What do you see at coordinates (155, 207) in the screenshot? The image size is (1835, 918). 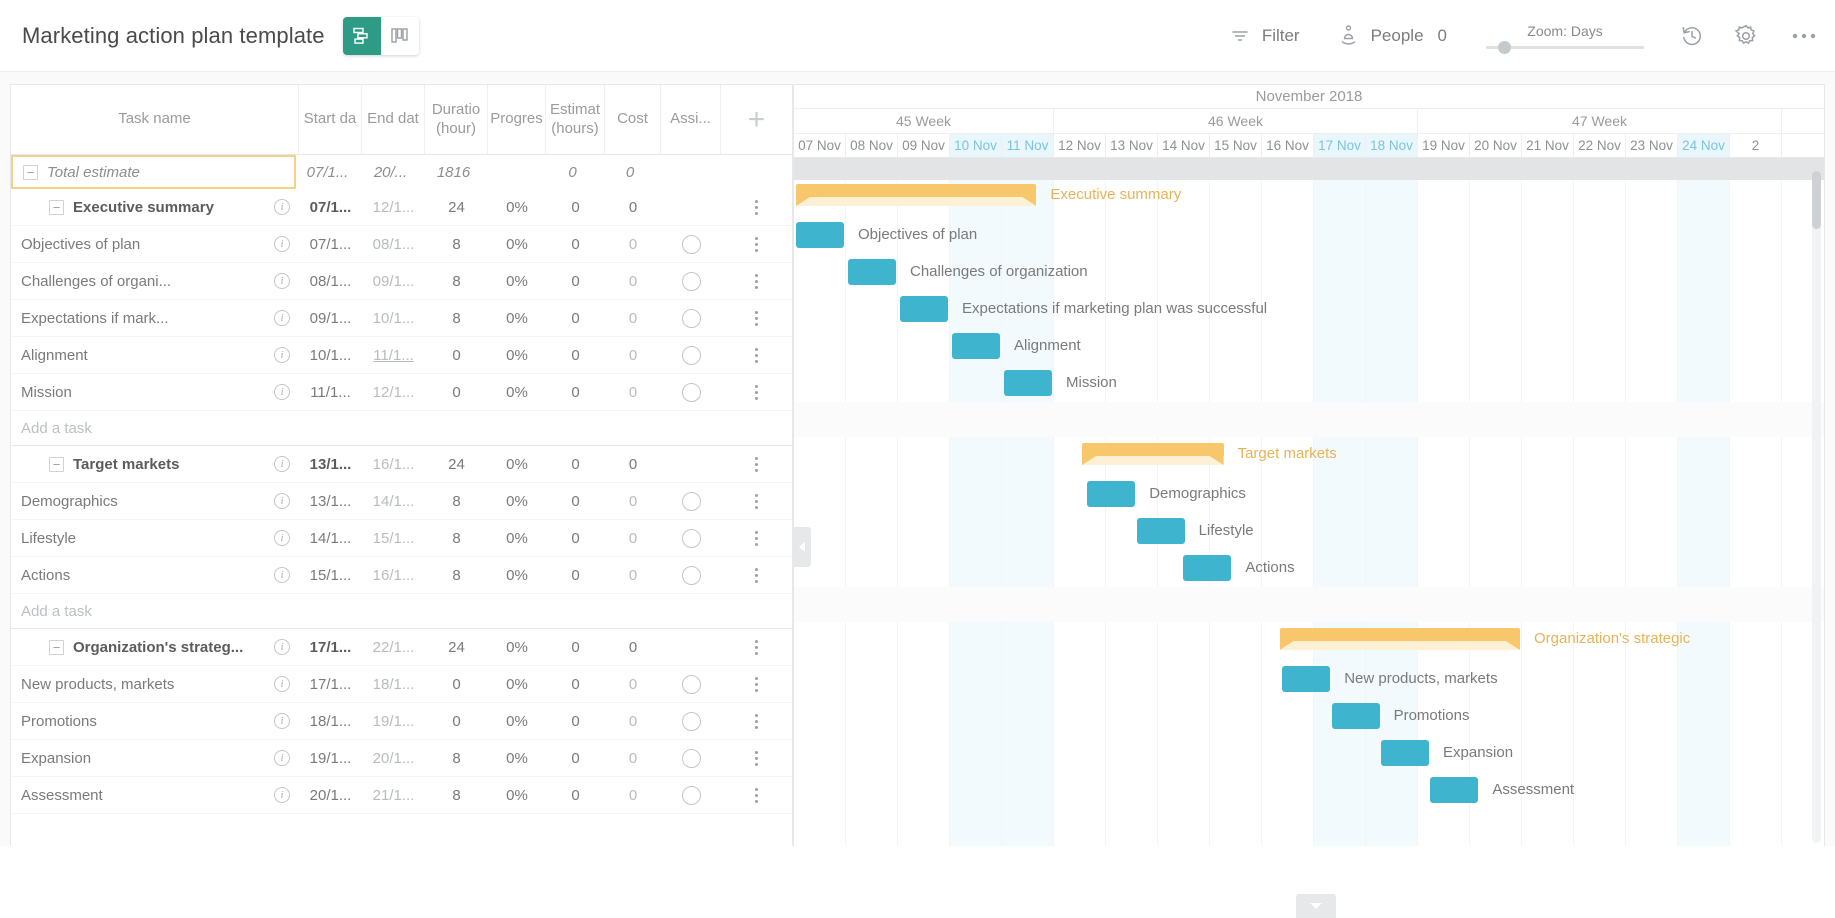 I see `task-name-cell: − Executive summary i` at bounding box center [155, 207].